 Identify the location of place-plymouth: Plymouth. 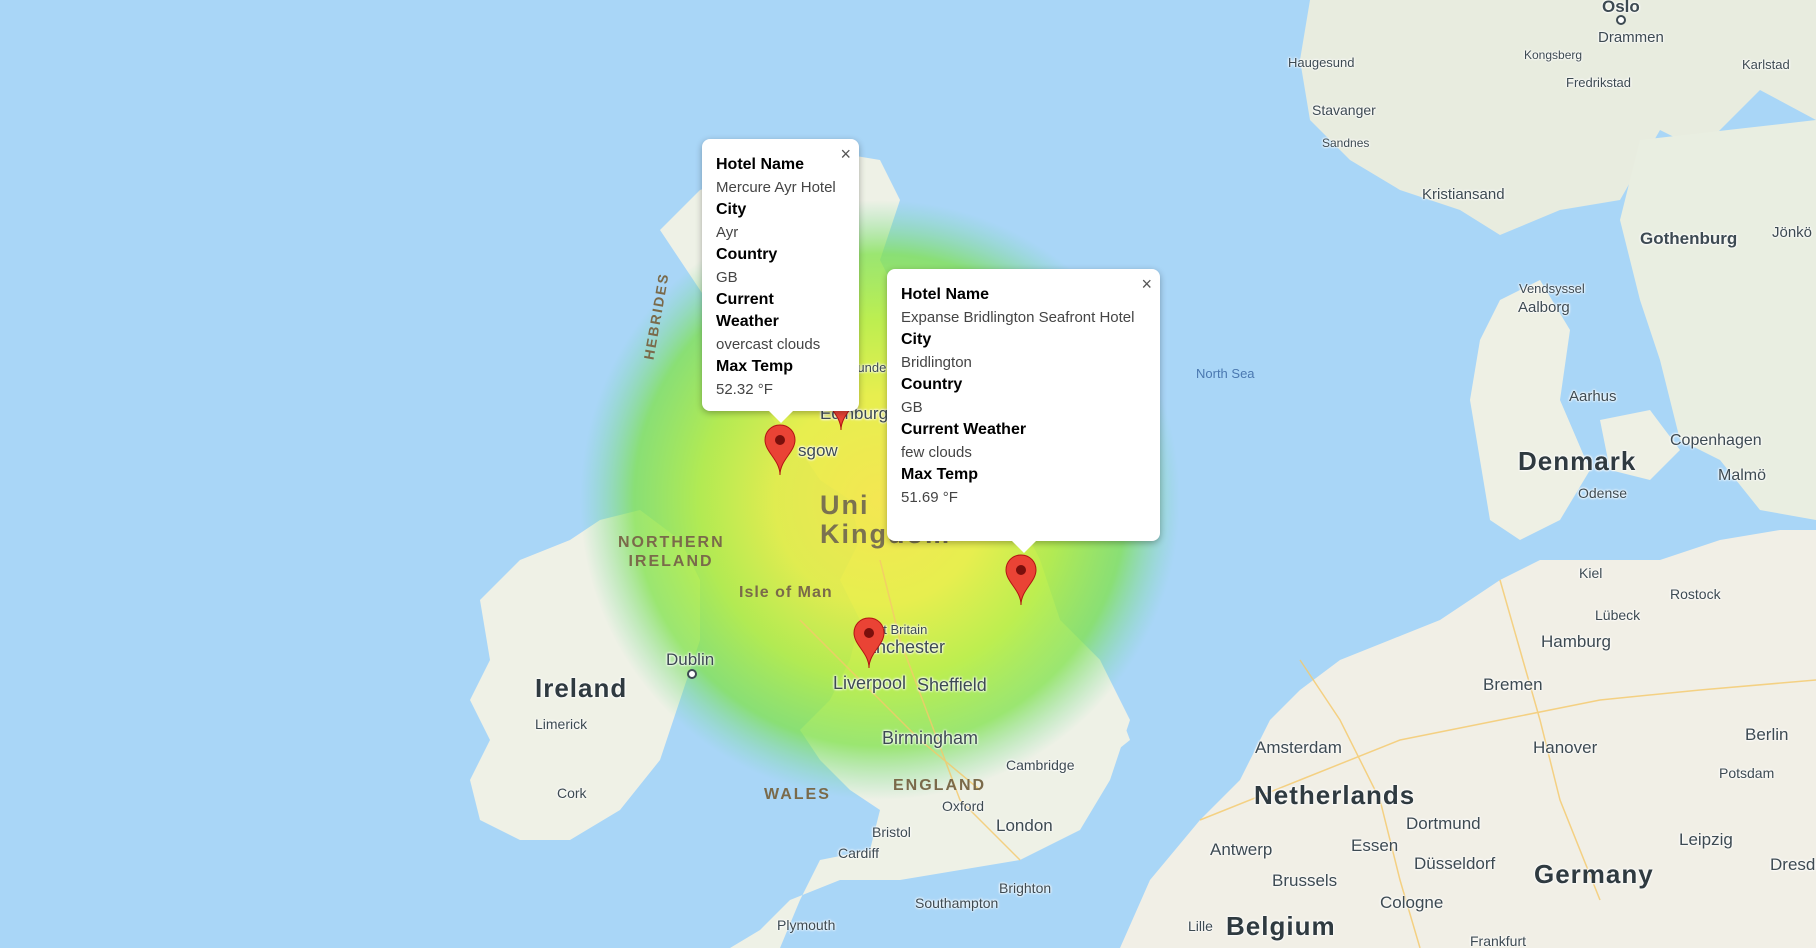
(806, 925).